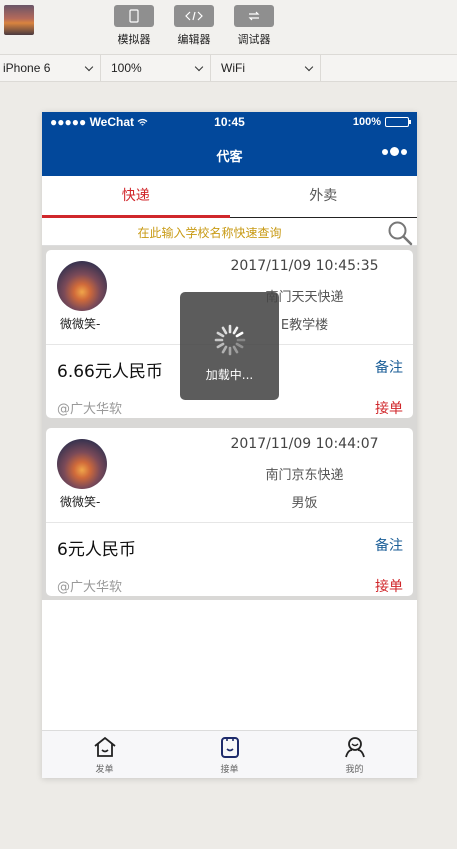 The width and height of the screenshot is (457, 849). I want to click on code-icon, so click(194, 16).